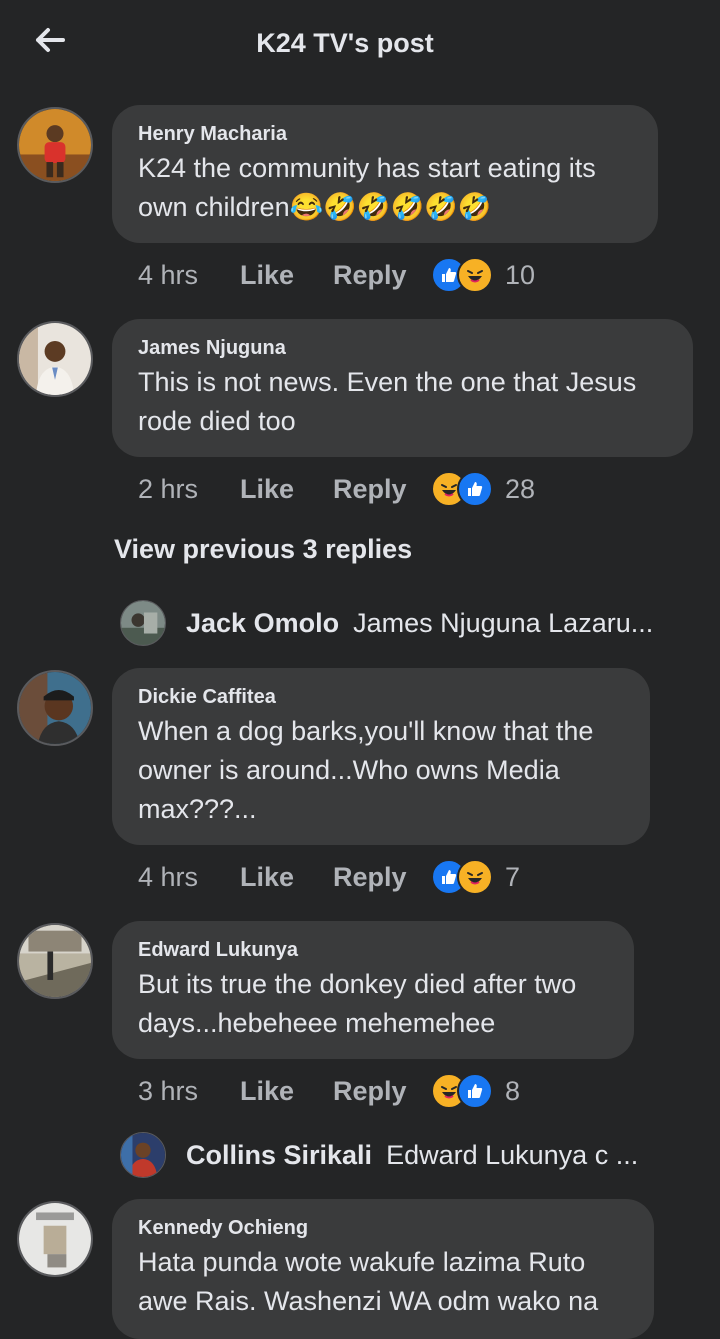  I want to click on comment-actions: 2 hrs Like Reply 28, so click(336, 489).